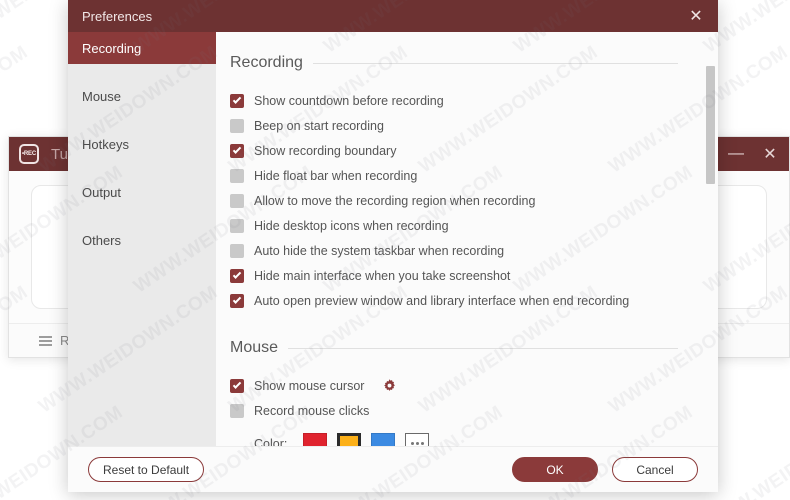 The image size is (790, 500). What do you see at coordinates (736, 154) in the screenshot?
I see `minimize-button: —` at bounding box center [736, 154].